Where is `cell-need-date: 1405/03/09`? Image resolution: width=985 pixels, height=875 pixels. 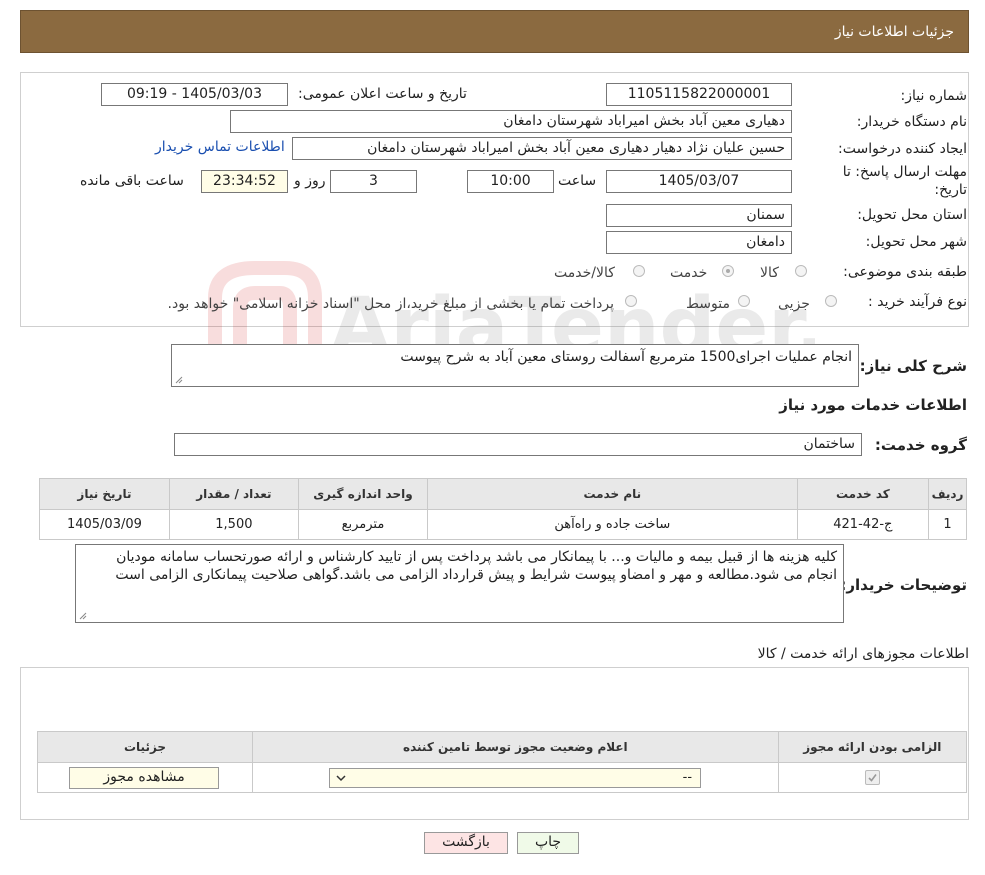 cell-need-date: 1405/03/09 is located at coordinates (104, 524).